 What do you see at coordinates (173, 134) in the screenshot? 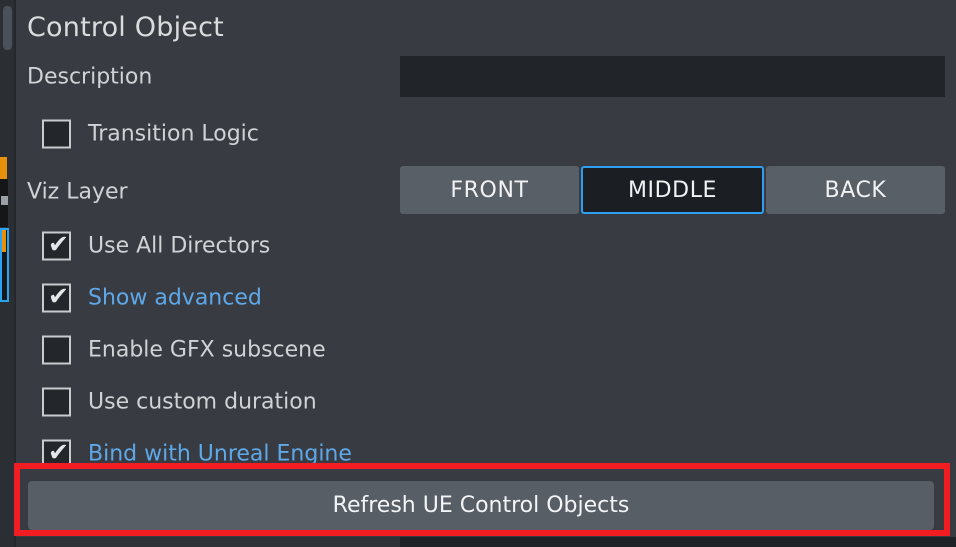
I see `transition-logic-label: Transition Logic` at bounding box center [173, 134].